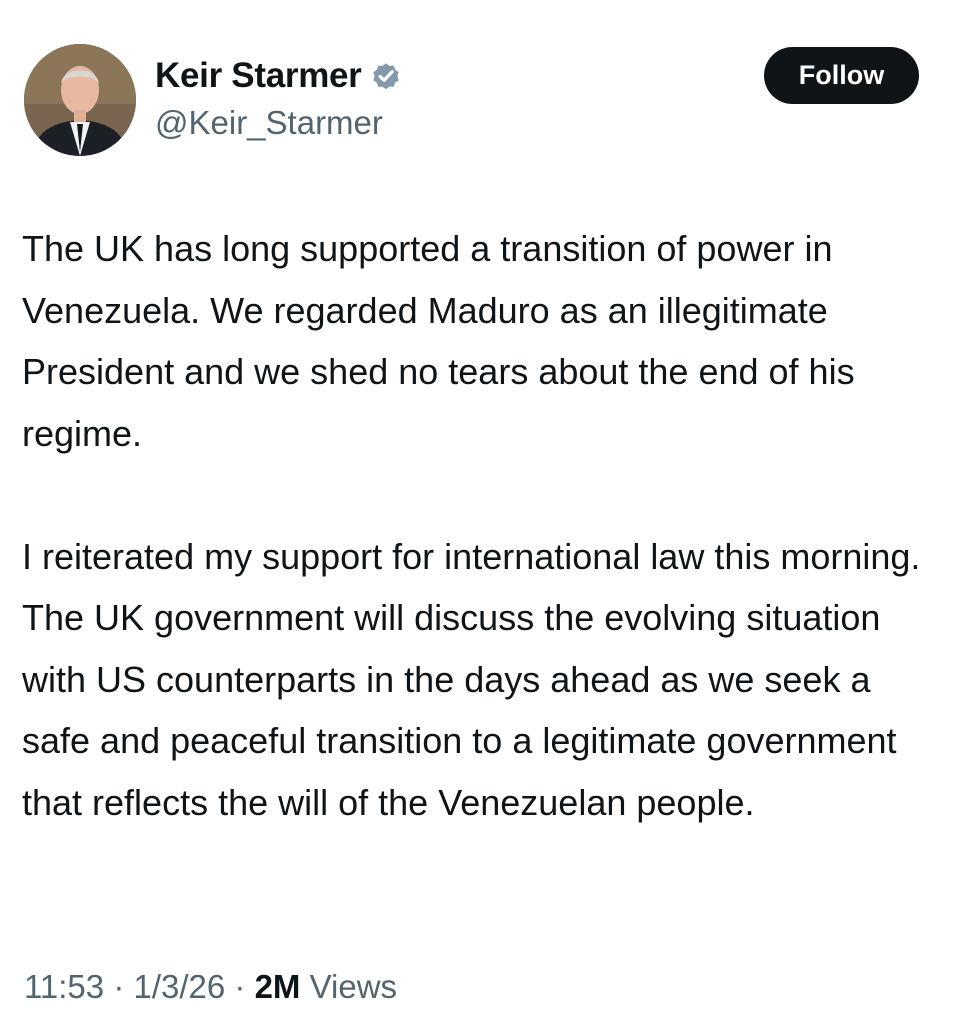 Image resolution: width=960 pixels, height=1018 pixels. Describe the element at coordinates (64, 986) in the screenshot. I see `tweet-time: 11:53` at that location.